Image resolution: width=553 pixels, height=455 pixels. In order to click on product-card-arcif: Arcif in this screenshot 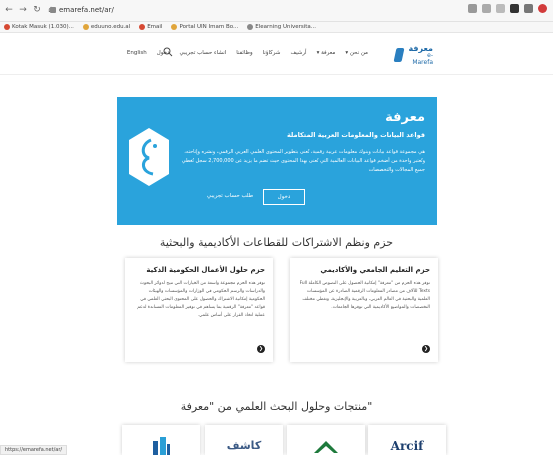, I will do `click(407, 440)`.